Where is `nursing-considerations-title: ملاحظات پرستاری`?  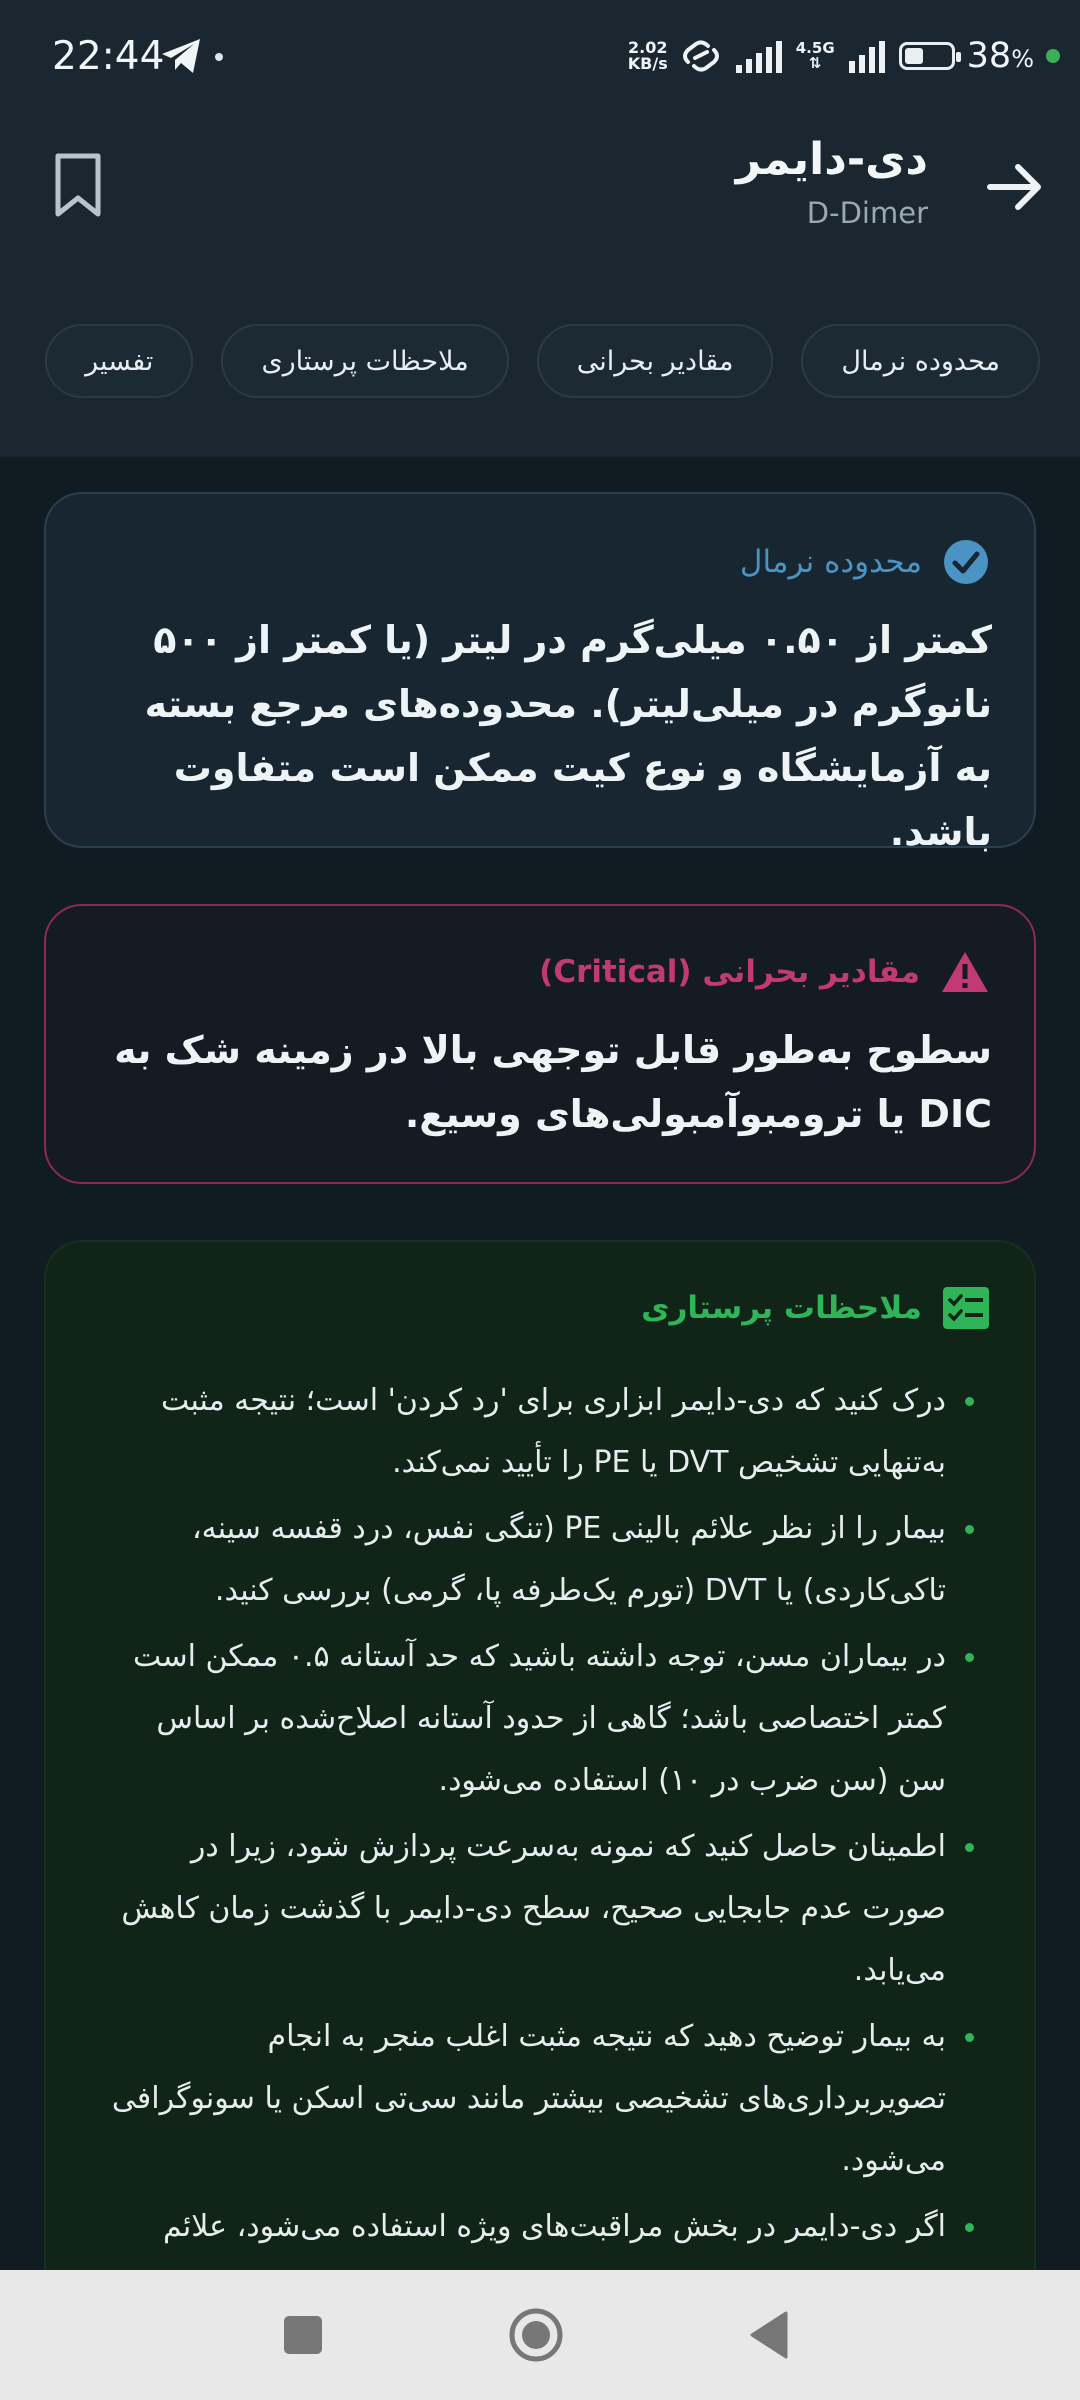
nursing-considerations-title: ملاحظات پرستاری is located at coordinates (781, 1308).